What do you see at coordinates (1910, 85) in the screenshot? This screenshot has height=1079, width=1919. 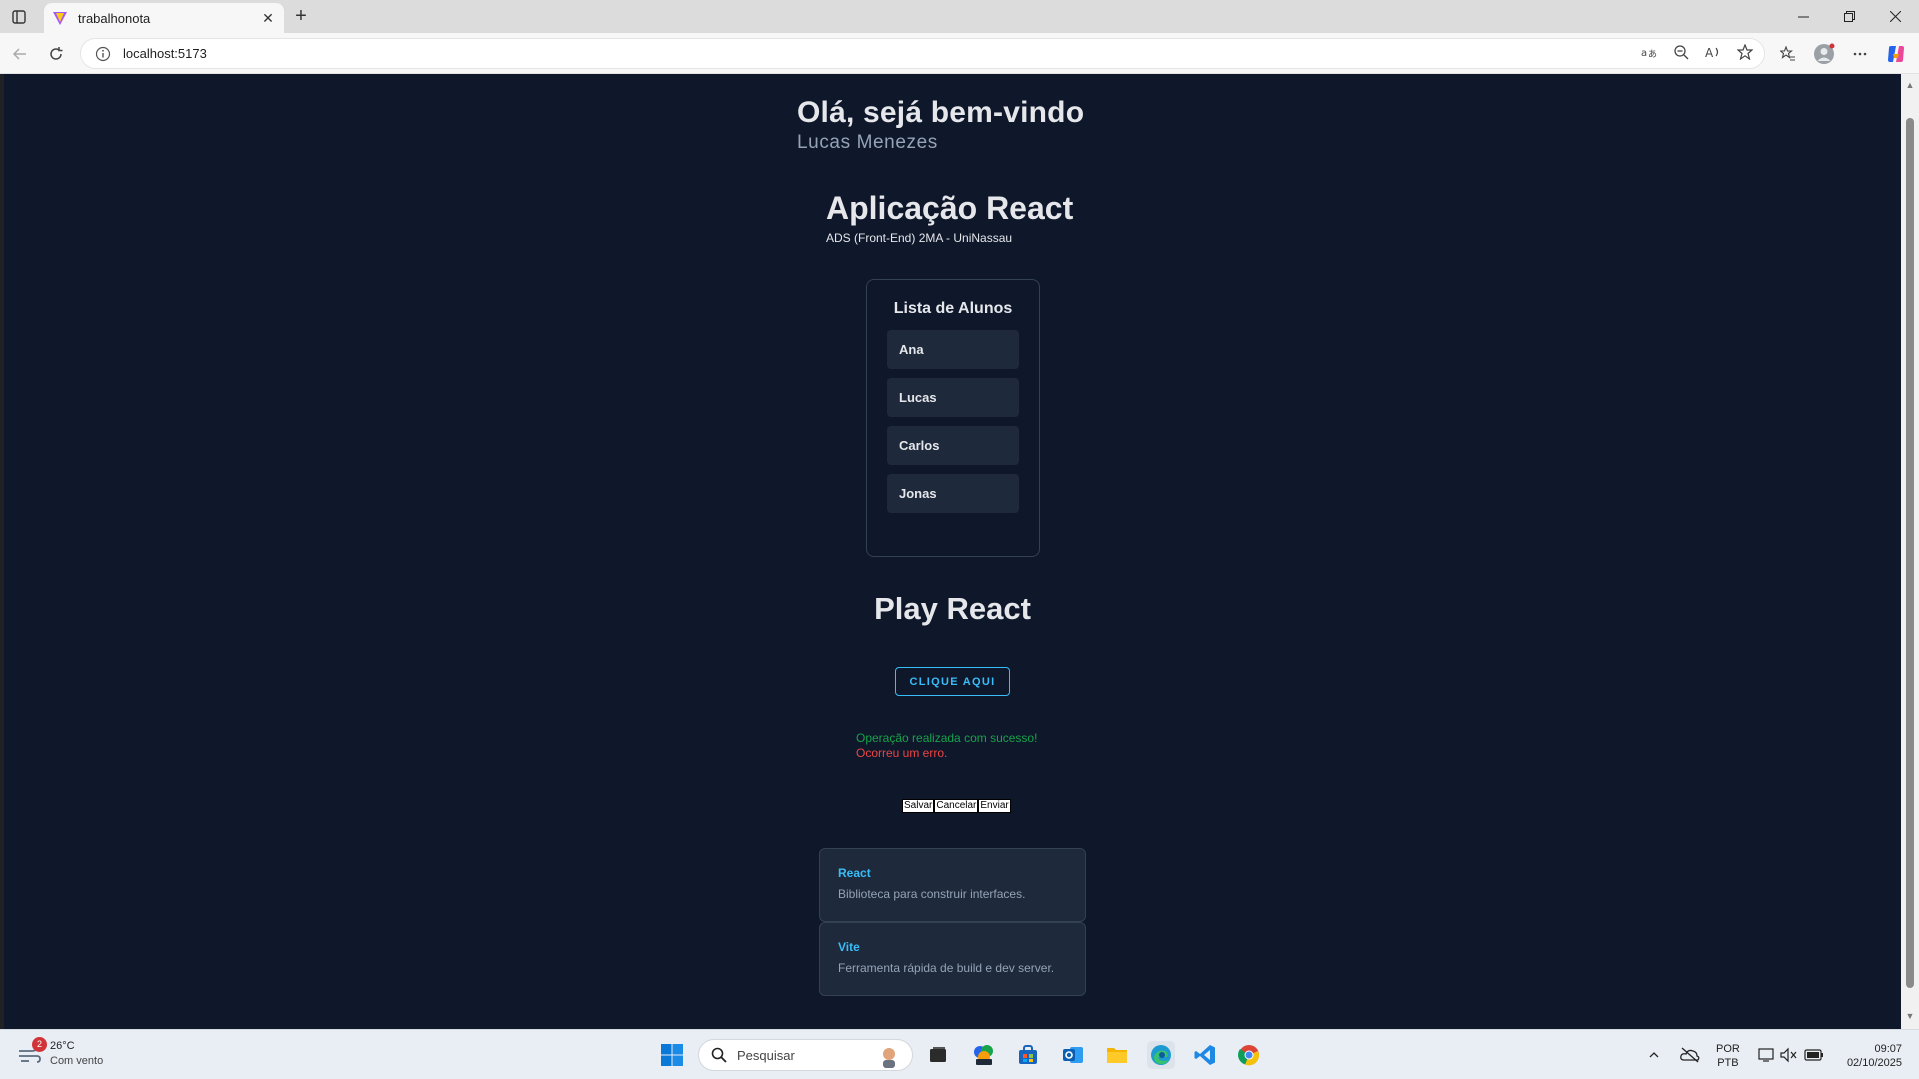 I see `scroll-up-icon: ▲` at bounding box center [1910, 85].